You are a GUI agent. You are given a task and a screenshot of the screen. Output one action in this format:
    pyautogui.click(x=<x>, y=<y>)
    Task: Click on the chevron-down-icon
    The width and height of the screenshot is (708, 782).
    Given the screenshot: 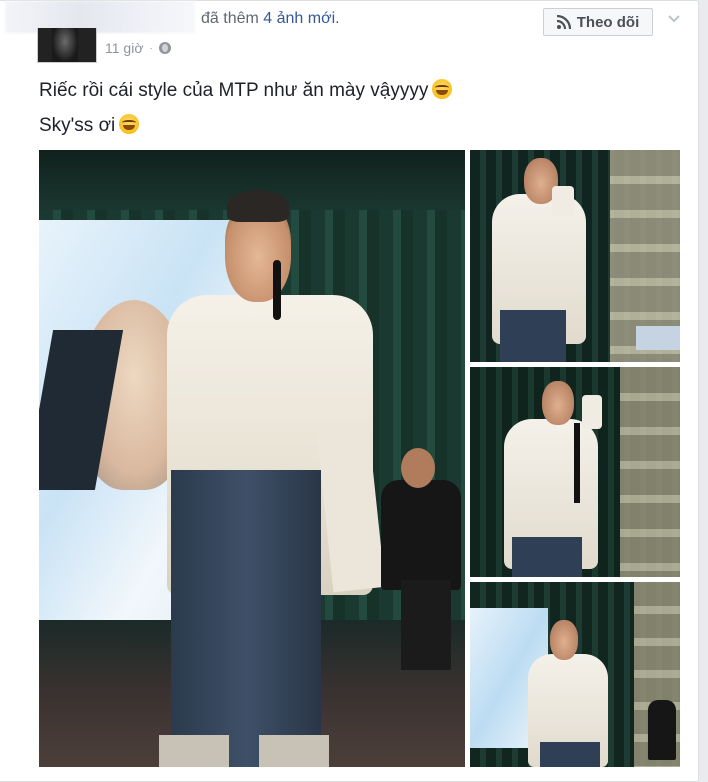 What is the action you would take?
    pyautogui.click(x=674, y=19)
    